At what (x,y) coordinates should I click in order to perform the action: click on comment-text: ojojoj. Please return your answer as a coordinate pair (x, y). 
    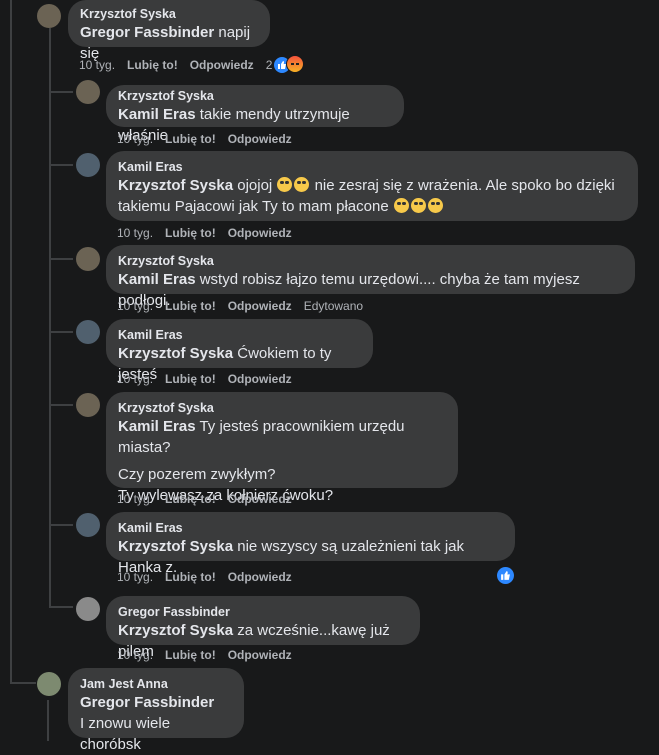
    Looking at the image, I should click on (255, 185).